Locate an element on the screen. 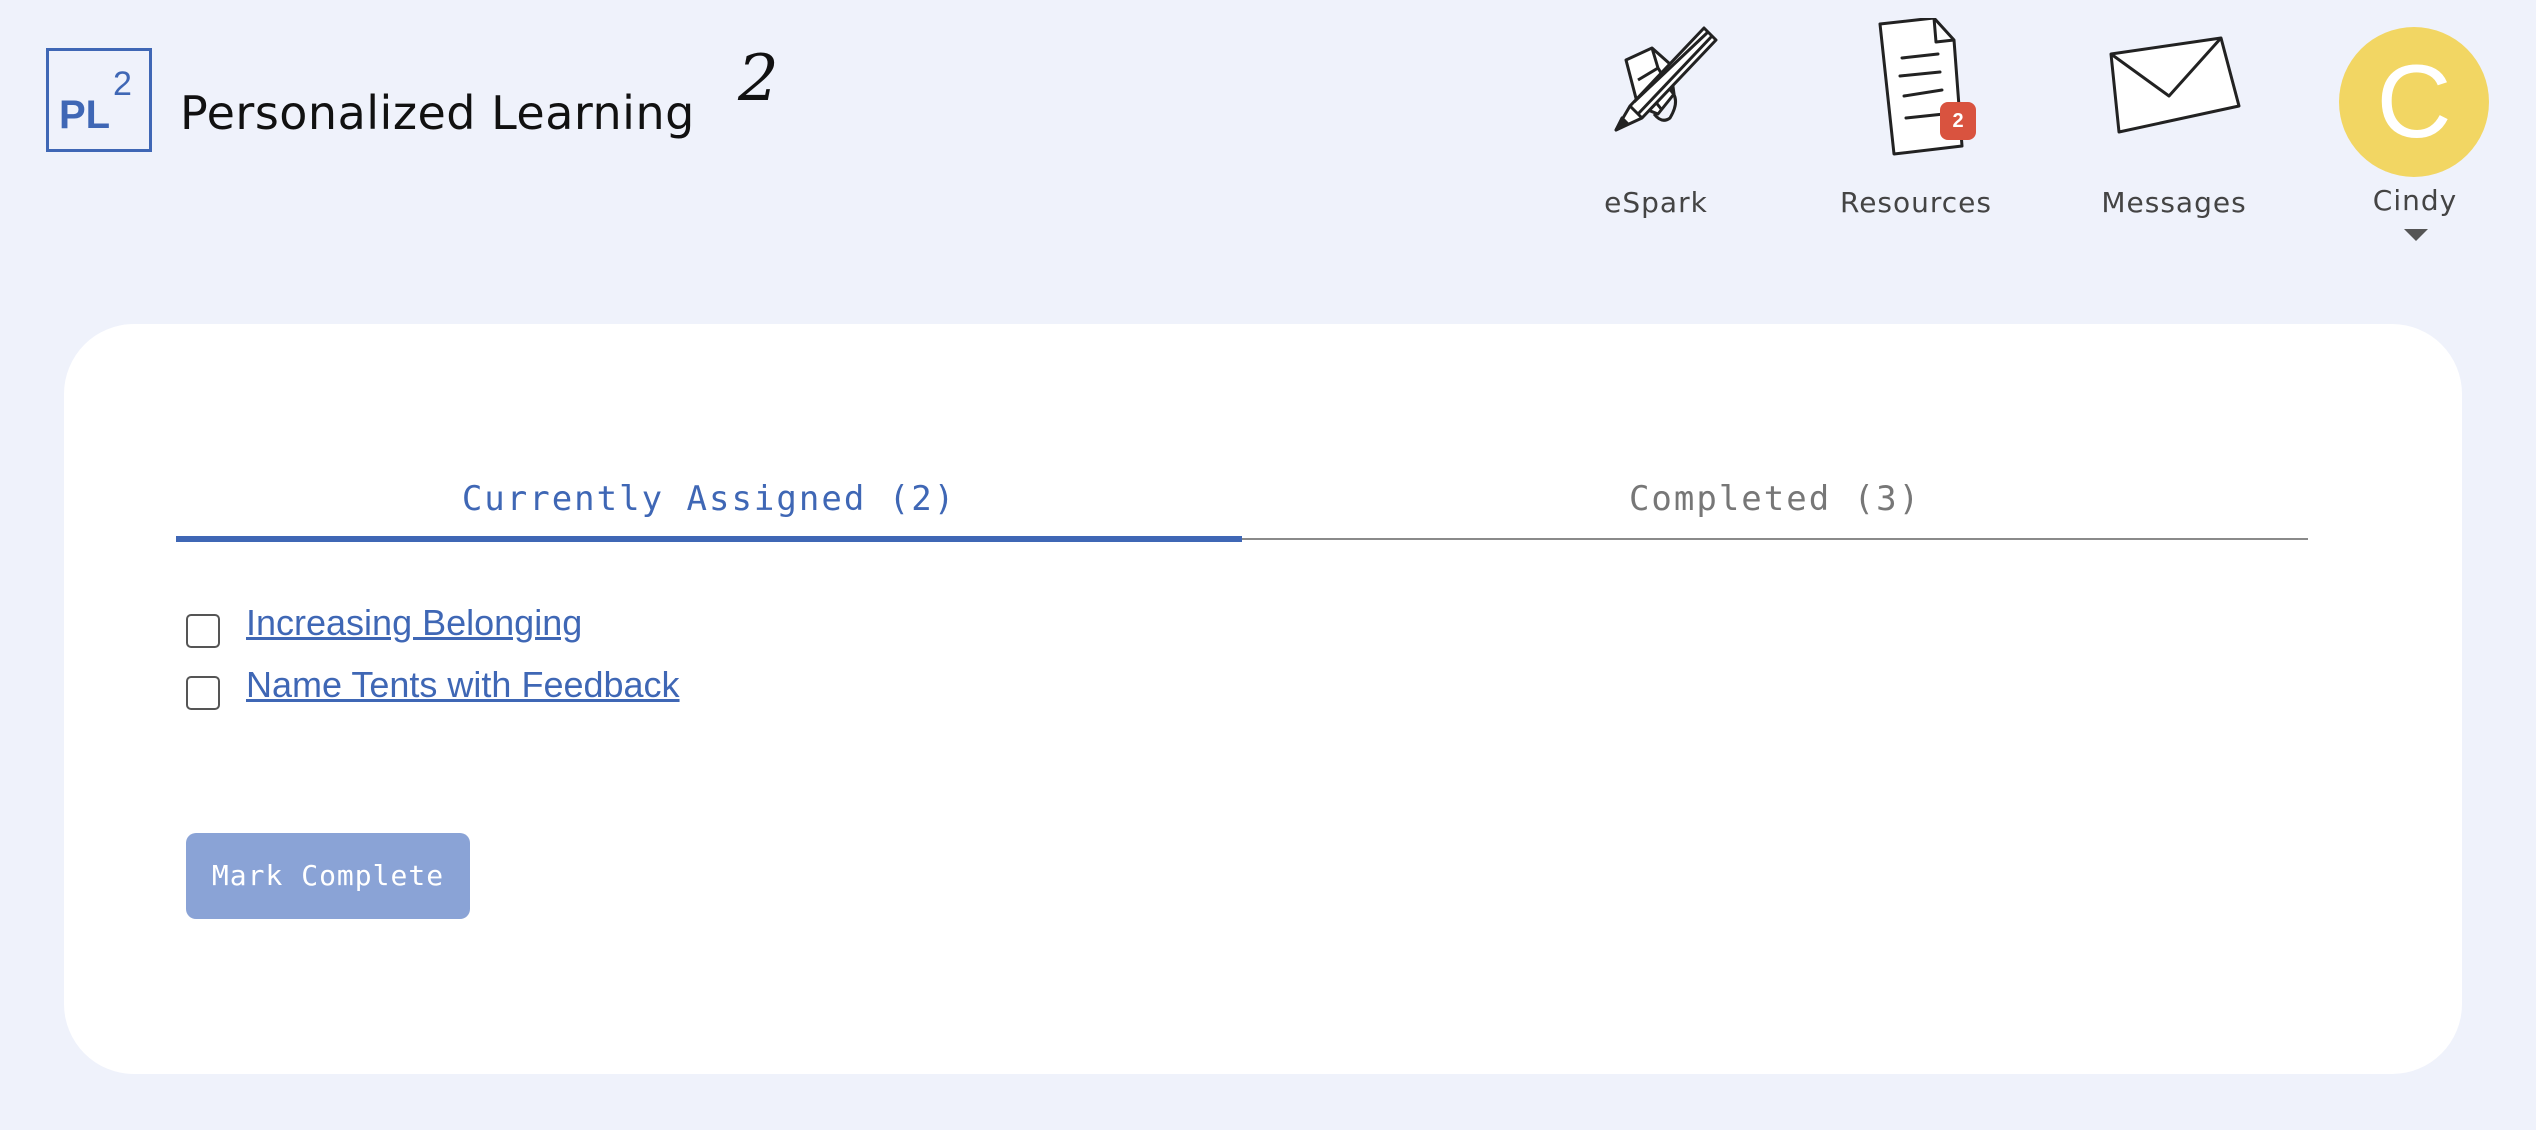  document-icon is located at coordinates (1916, 88).